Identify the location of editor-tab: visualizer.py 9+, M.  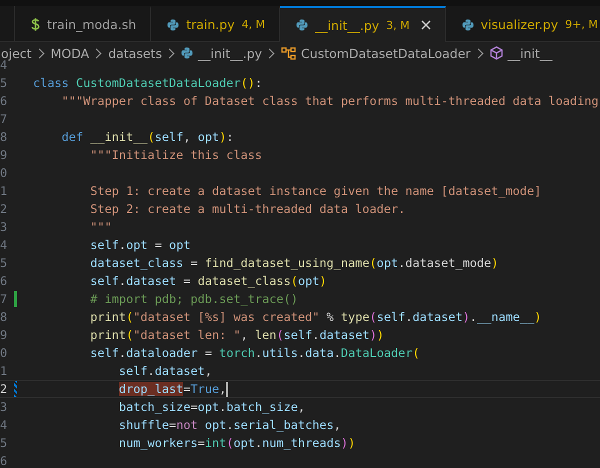
(523, 23).